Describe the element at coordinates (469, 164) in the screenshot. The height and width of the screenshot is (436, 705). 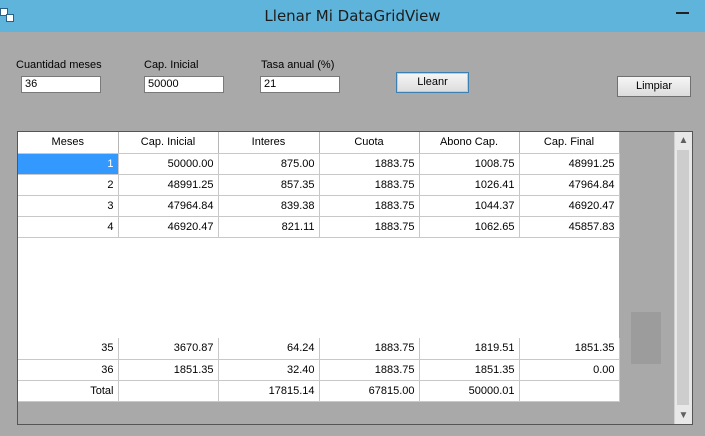
I see `grid-cell: 1008.75` at that location.